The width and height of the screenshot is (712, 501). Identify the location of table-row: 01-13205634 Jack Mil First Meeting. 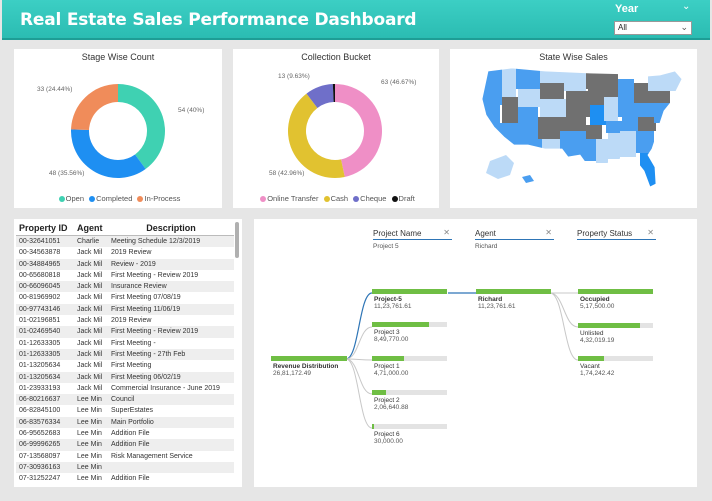
(125, 365).